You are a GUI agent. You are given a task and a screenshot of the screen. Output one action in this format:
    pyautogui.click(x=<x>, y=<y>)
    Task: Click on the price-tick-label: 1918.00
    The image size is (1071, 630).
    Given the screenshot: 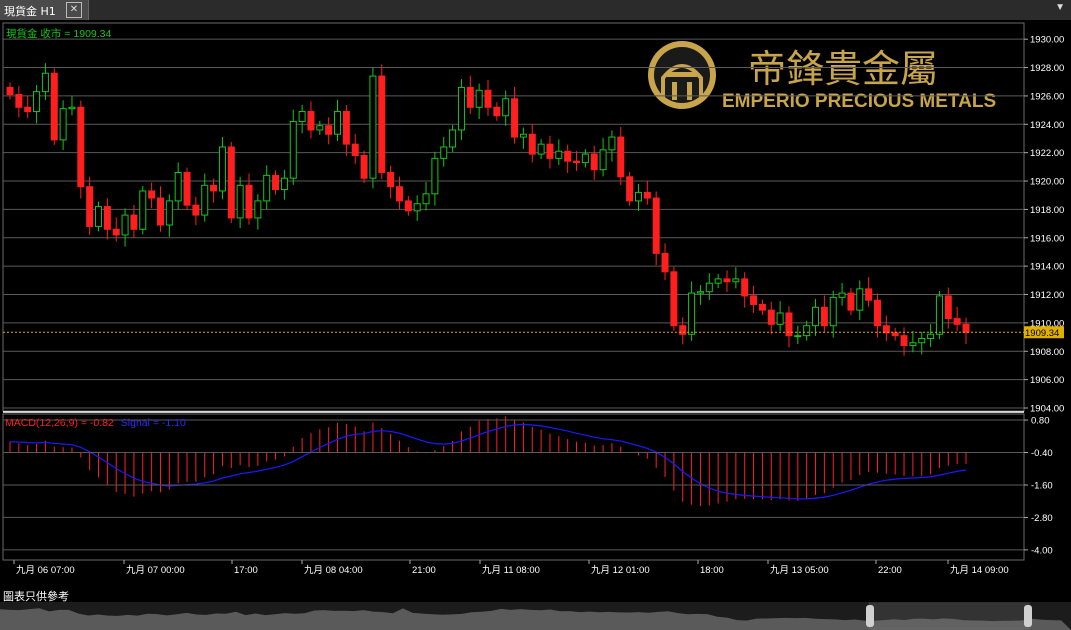 What is the action you would take?
    pyautogui.click(x=1047, y=210)
    